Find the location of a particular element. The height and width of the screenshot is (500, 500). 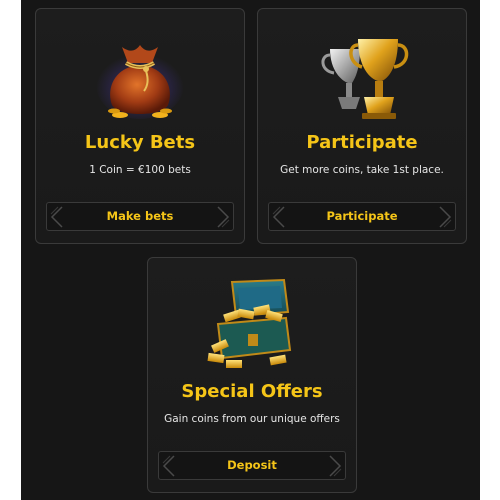

make-bets-label: Make bets is located at coordinates (140, 216).